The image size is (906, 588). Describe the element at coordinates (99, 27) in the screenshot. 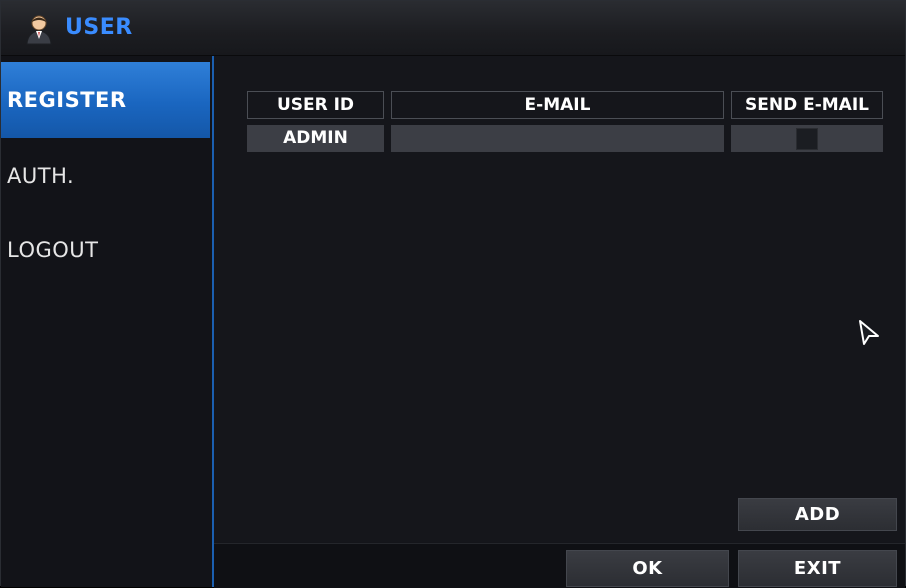

I see `window-title: USER` at that location.